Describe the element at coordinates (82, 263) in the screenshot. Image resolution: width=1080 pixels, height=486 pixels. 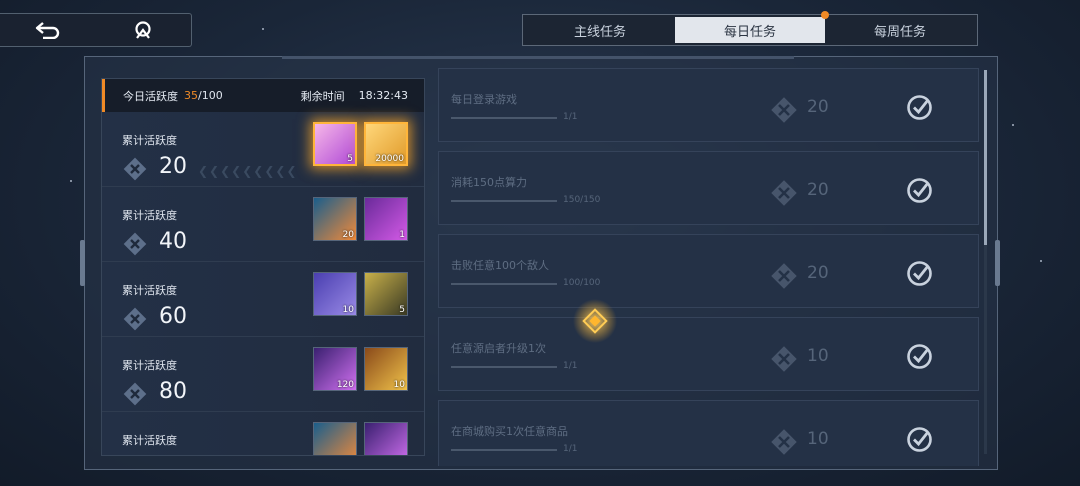
I see `left-side-handle` at that location.